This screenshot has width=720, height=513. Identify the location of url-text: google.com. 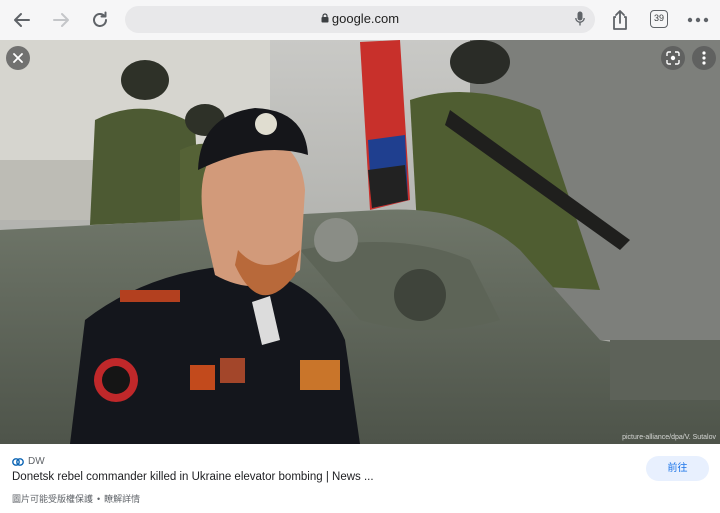
(365, 18).